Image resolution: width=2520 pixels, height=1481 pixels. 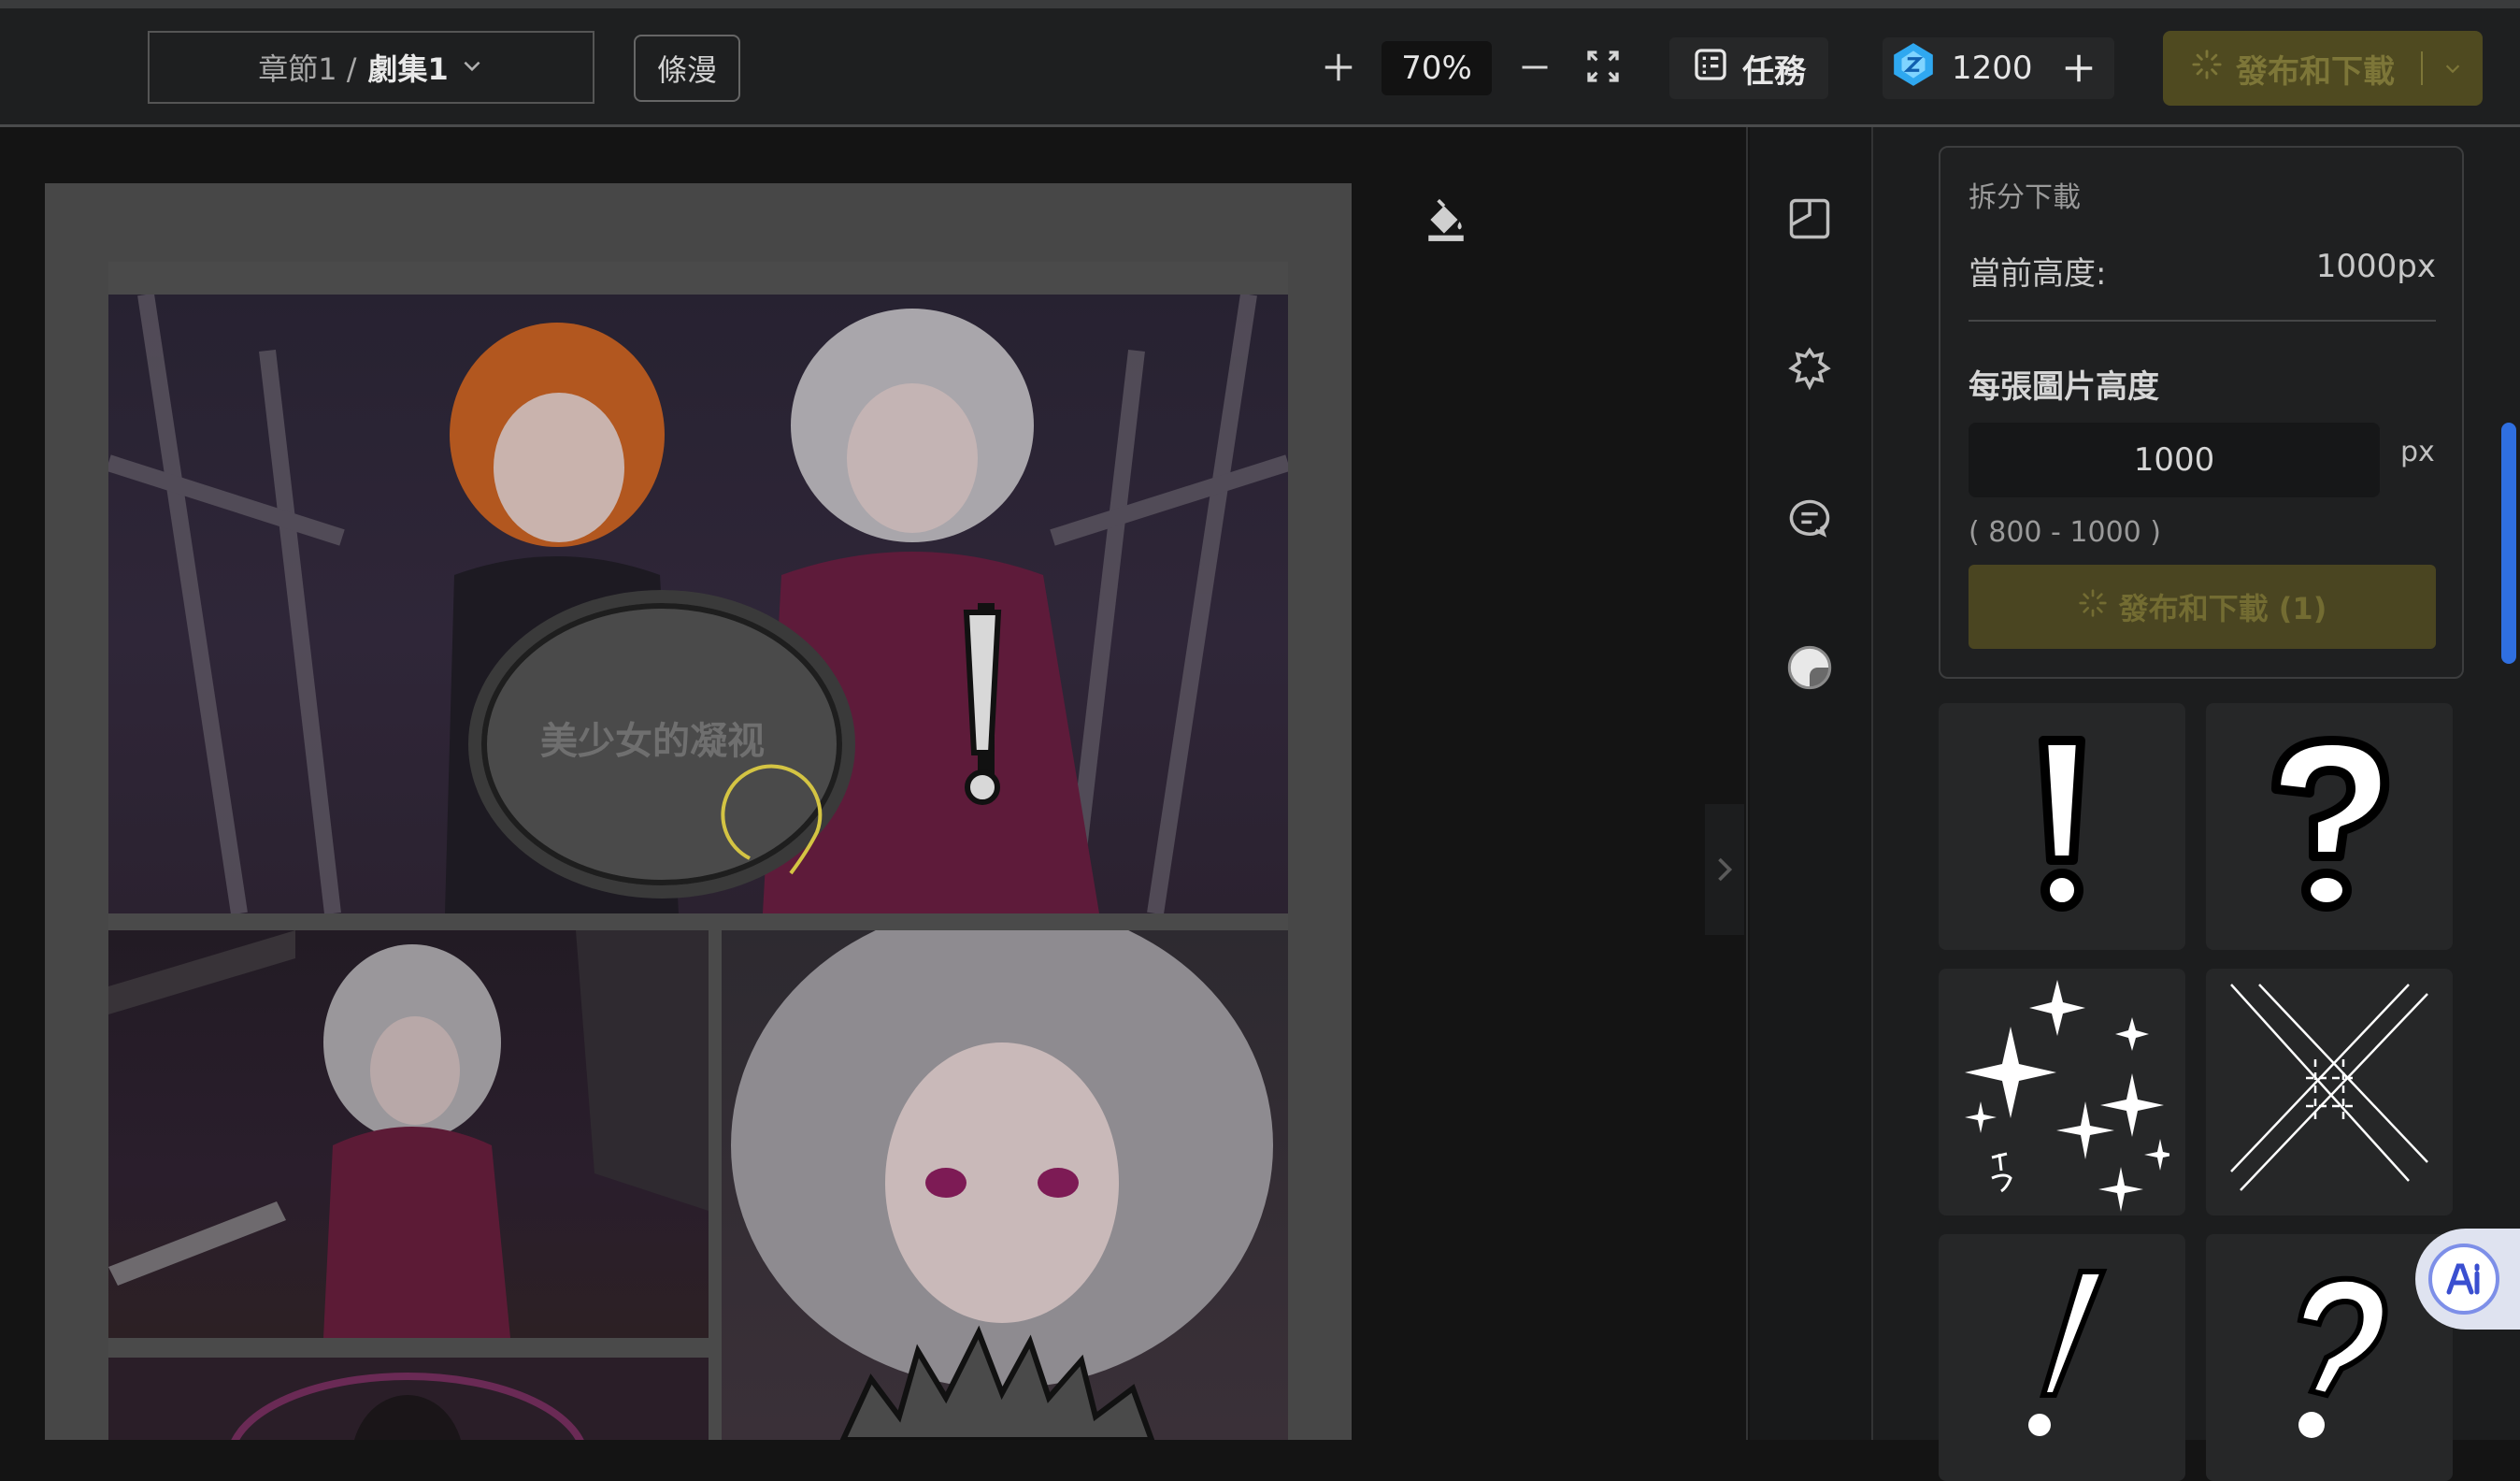 I want to click on split-publish-button: 發布和下載 (1), so click(x=2202, y=607).